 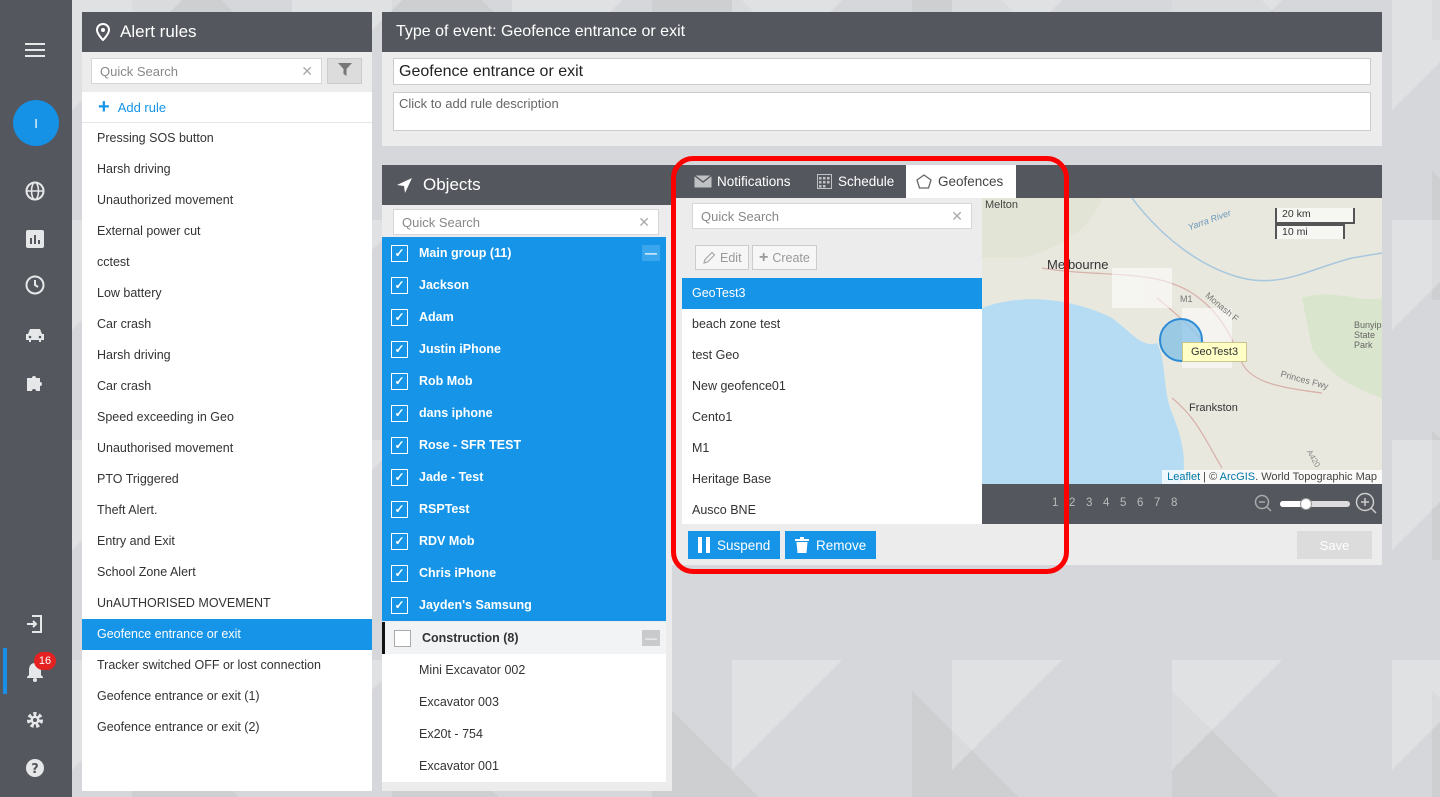 I want to click on geofence-item: test Geo, so click(x=832, y=355).